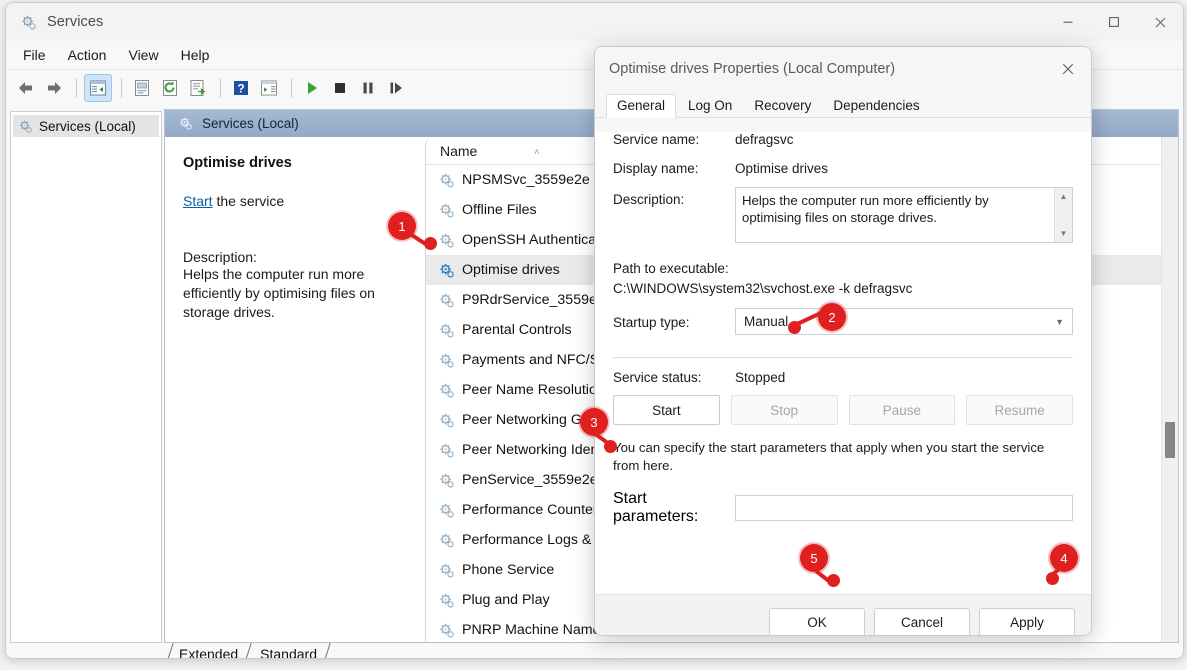 This screenshot has width=1187, height=670. Describe the element at coordinates (86, 377) in the screenshot. I see `console-tree-pane: Services (Local)` at that location.